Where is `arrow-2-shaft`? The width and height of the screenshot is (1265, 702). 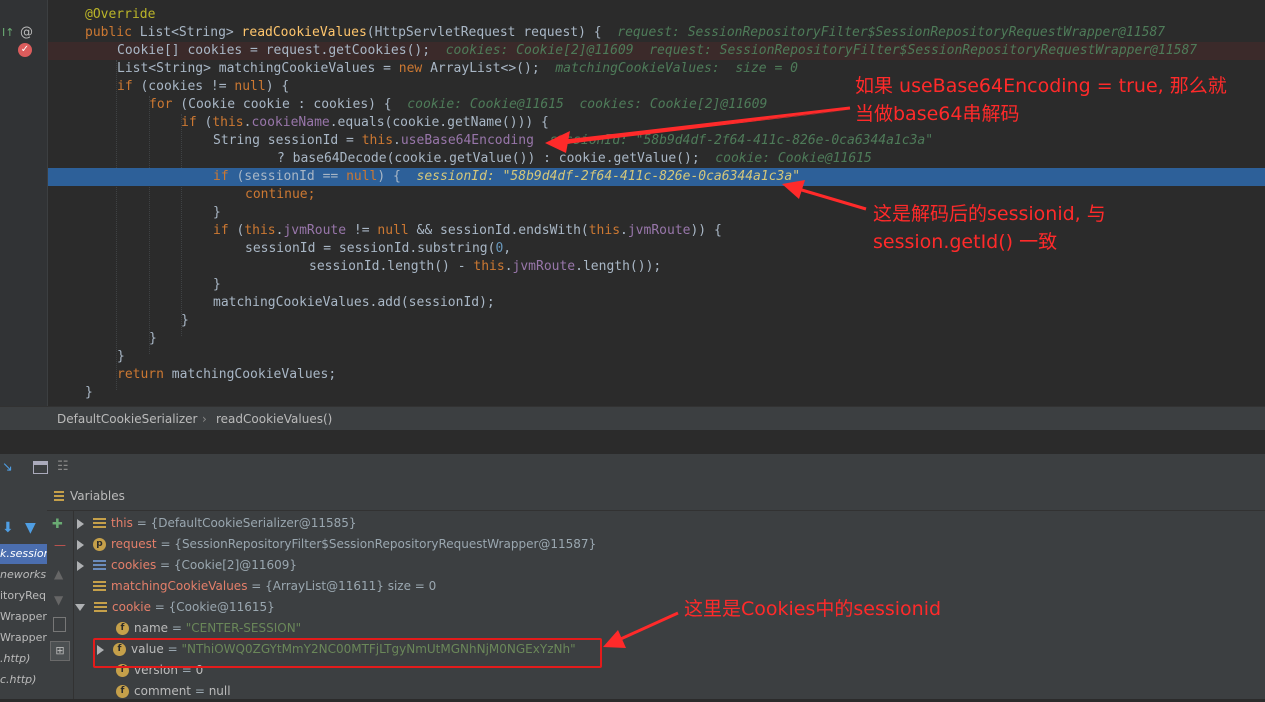 arrow-2-shaft is located at coordinates (830, 198).